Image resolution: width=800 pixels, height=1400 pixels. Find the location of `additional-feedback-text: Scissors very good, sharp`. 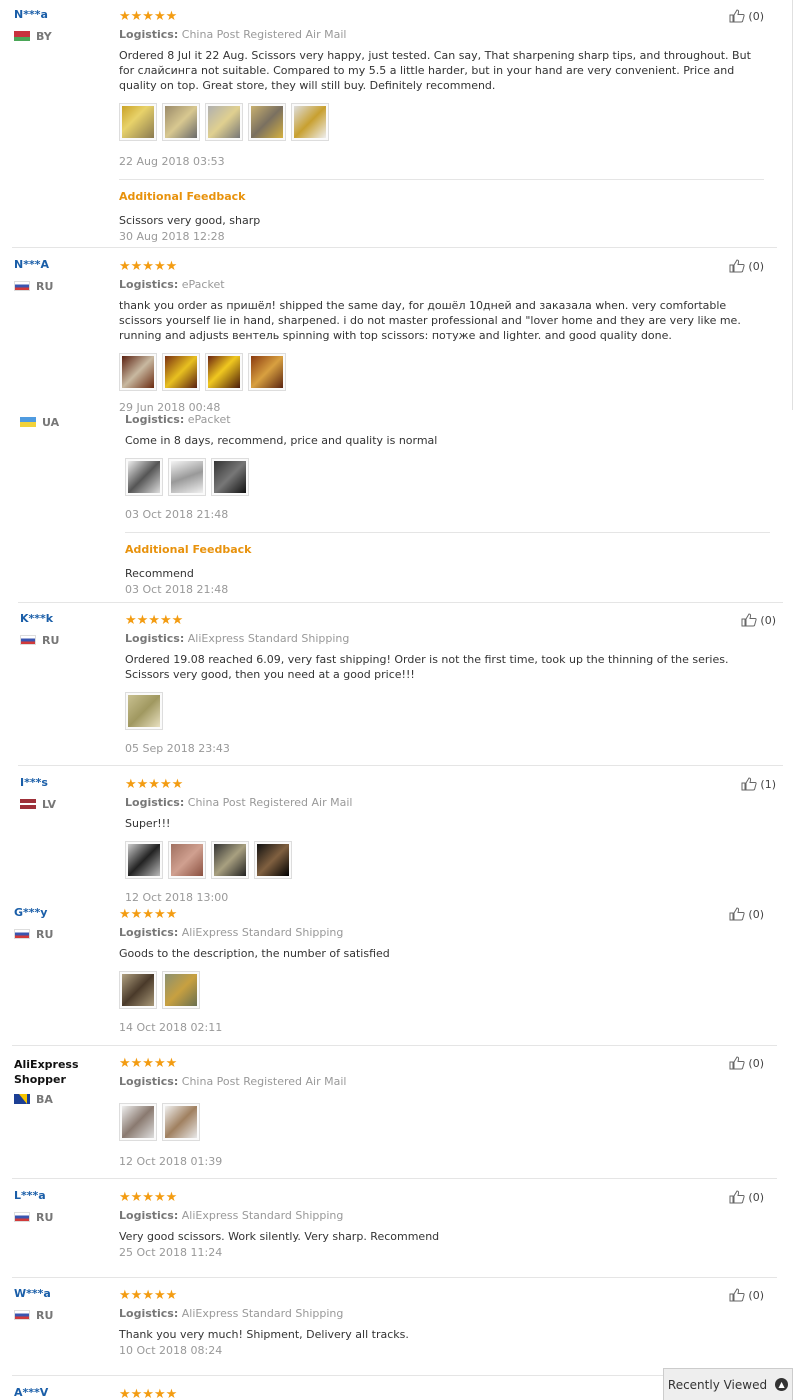

additional-feedback-text: Scissors very good, sharp is located at coordinates (190, 220).